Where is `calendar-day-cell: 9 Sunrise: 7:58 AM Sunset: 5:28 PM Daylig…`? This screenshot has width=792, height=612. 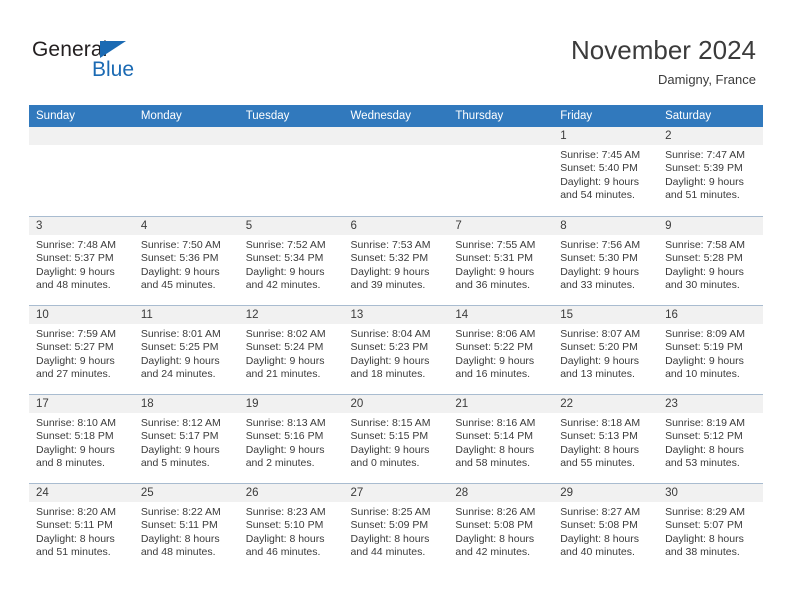 calendar-day-cell: 9 Sunrise: 7:58 AM Sunset: 5:28 PM Daylig… is located at coordinates (710, 260).